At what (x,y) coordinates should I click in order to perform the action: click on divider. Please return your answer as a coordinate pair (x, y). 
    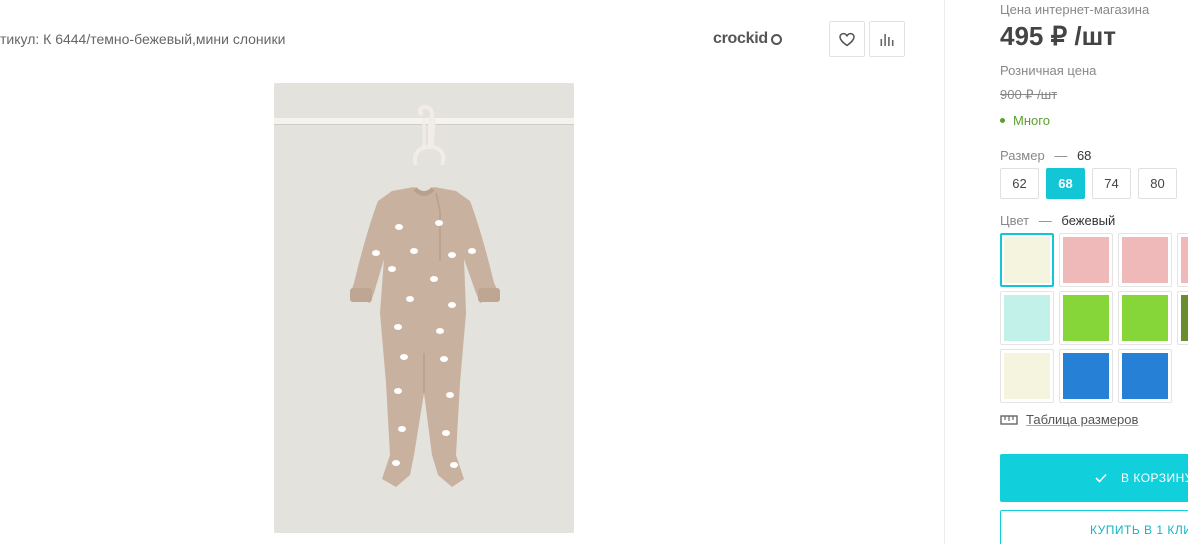
    Looking at the image, I should click on (944, 272).